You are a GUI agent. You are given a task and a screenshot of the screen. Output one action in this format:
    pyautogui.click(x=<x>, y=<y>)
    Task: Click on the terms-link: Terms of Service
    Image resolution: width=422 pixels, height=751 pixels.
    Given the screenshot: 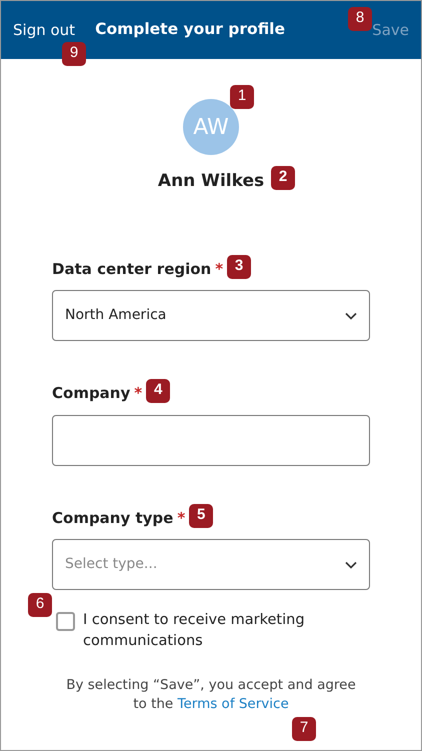 What is the action you would take?
    pyautogui.click(x=233, y=704)
    